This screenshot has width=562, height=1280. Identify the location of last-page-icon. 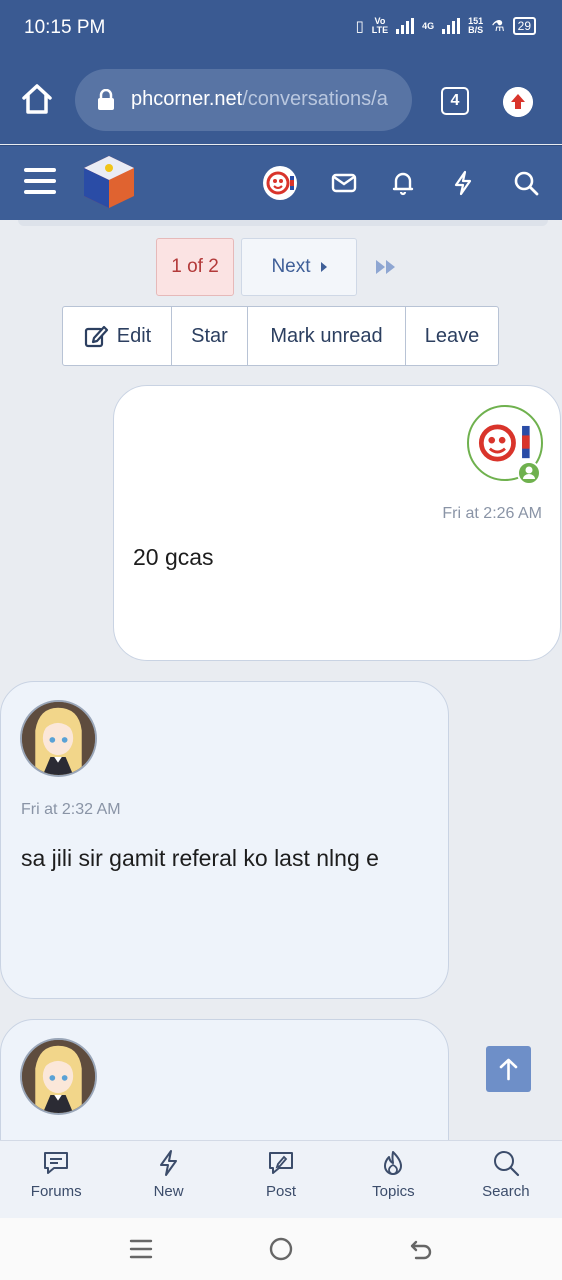
(386, 267).